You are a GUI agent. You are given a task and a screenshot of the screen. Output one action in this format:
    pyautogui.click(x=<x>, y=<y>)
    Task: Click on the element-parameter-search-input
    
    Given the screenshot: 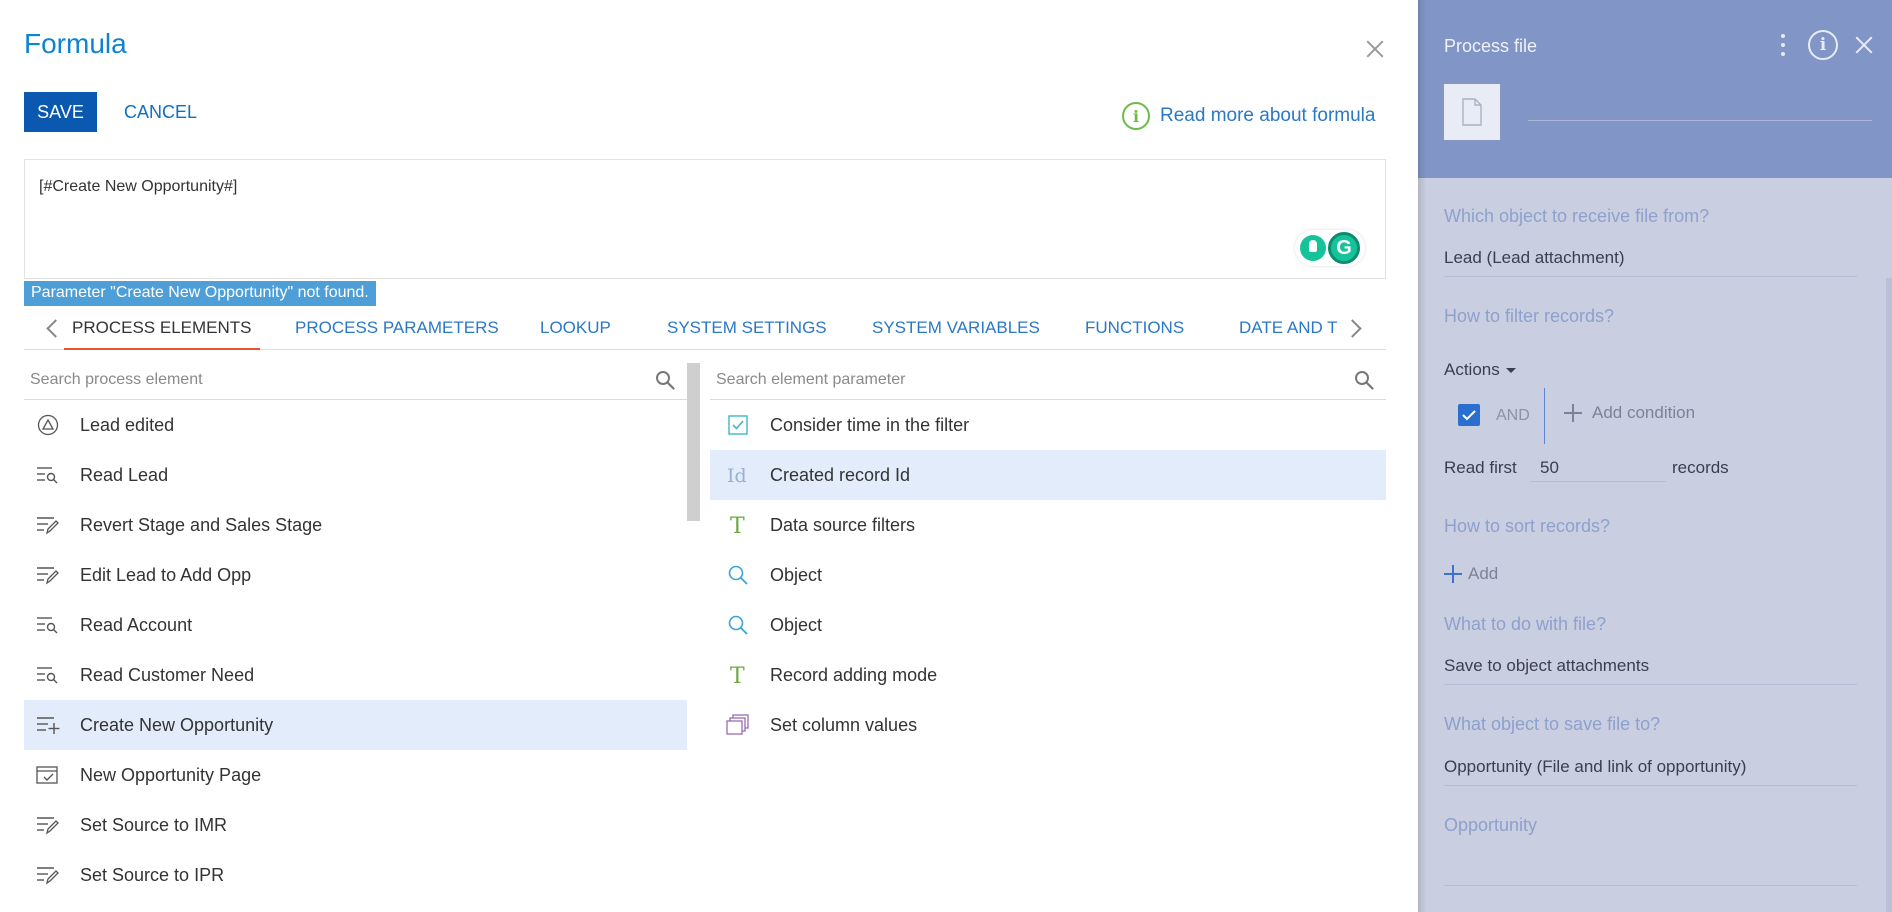 What is the action you would take?
    pyautogui.click(x=1048, y=379)
    